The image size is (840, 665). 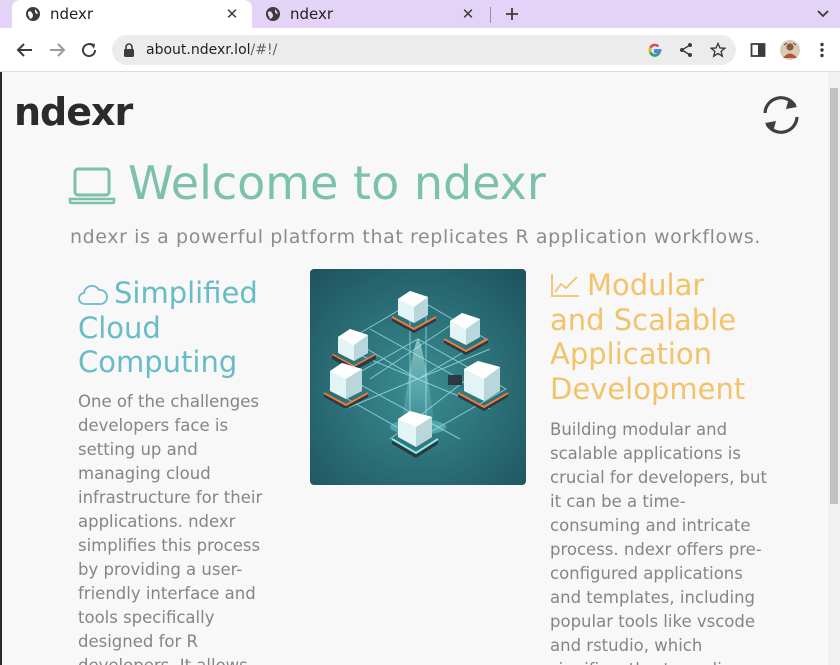 What do you see at coordinates (168, 327) in the screenshot?
I see `feature-title: Simplified Cloud Computing` at bounding box center [168, 327].